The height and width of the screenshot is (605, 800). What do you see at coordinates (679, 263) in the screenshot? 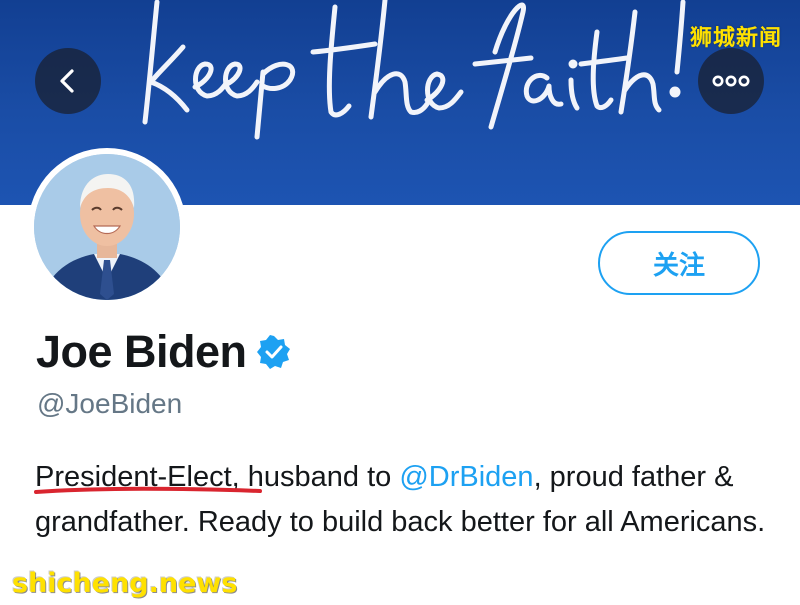
I see `follow-button: 关注` at bounding box center [679, 263].